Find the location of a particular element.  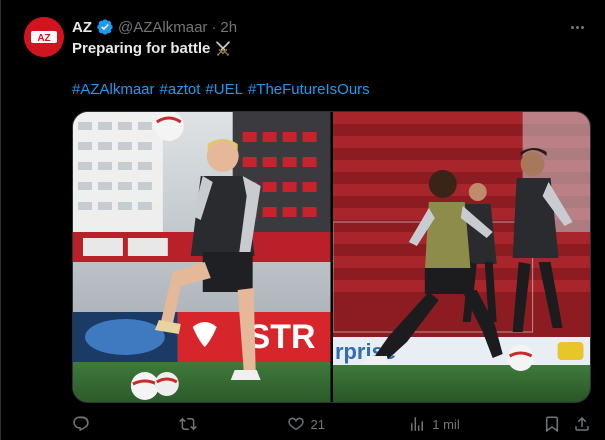

bookmark-button is located at coordinates (552, 424).